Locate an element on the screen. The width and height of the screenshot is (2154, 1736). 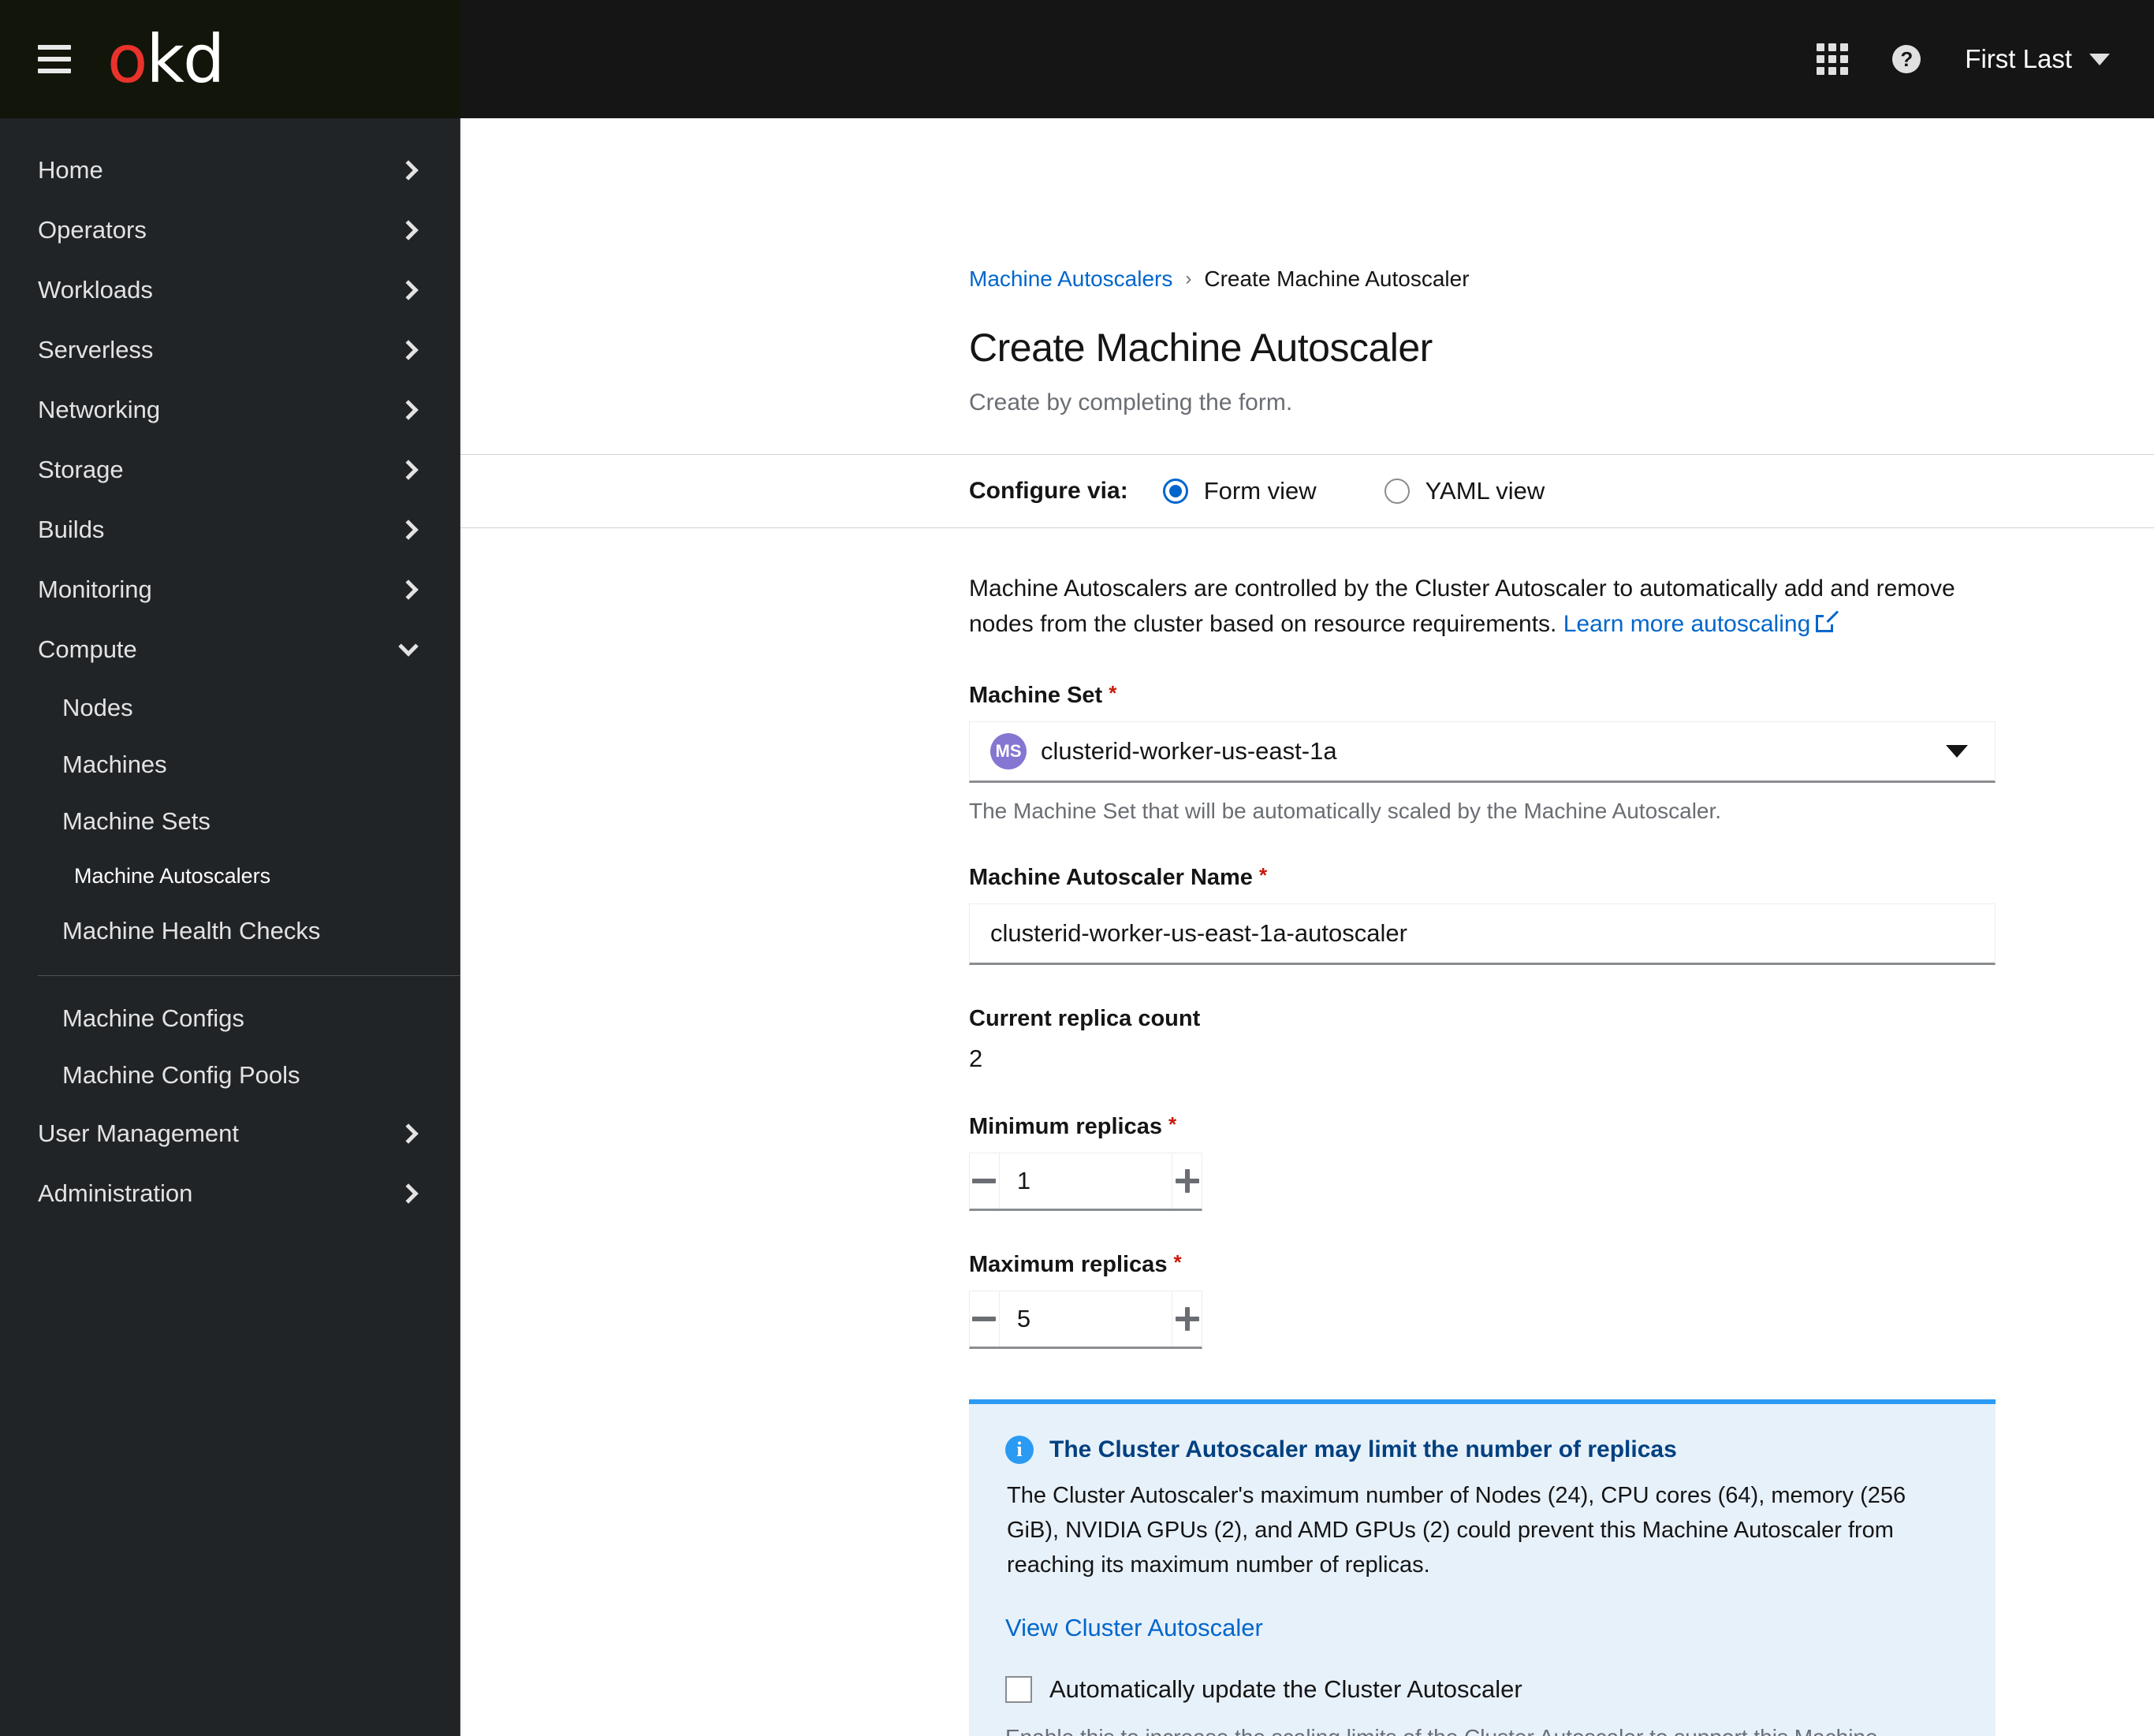
sidebar-item-label: Networking is located at coordinates (100, 409).